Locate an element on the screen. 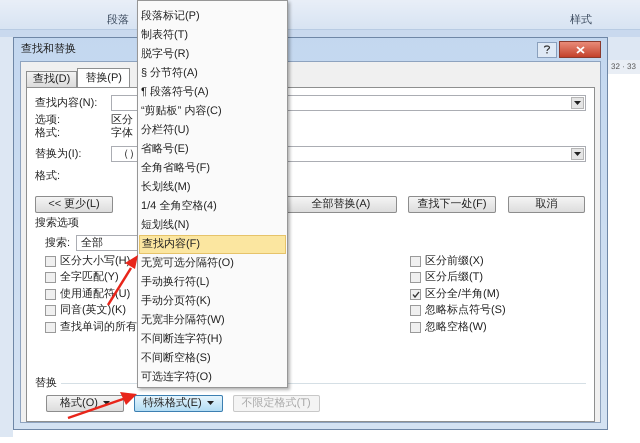 The height and width of the screenshot is (443, 640). menu-item: 不间断连字符(H) is located at coordinates (212, 339).